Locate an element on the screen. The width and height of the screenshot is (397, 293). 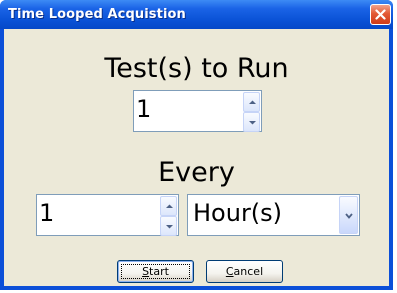
tests-decrement-button is located at coordinates (251, 122).